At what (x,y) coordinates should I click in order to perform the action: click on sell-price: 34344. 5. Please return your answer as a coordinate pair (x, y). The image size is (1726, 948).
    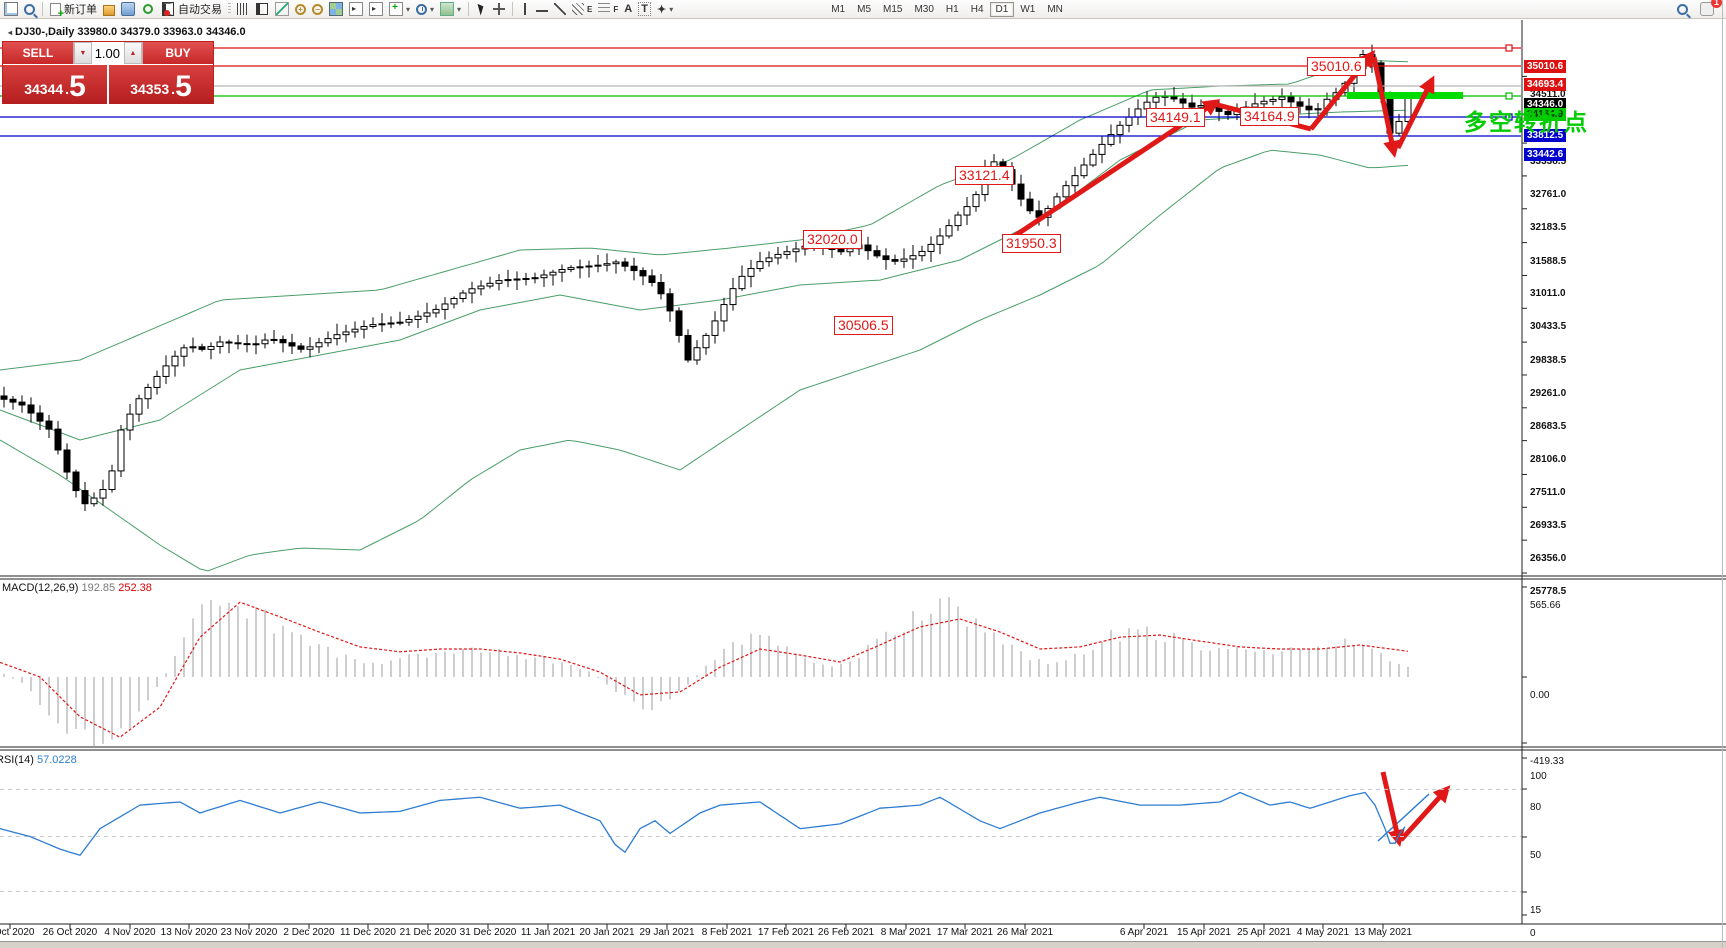
    Looking at the image, I should click on (55, 84).